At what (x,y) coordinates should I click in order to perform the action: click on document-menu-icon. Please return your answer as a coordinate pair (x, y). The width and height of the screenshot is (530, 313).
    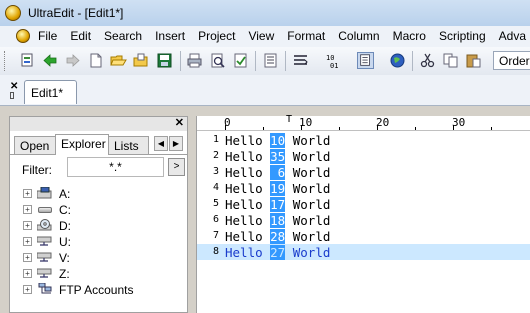
    Looking at the image, I should click on (23, 36).